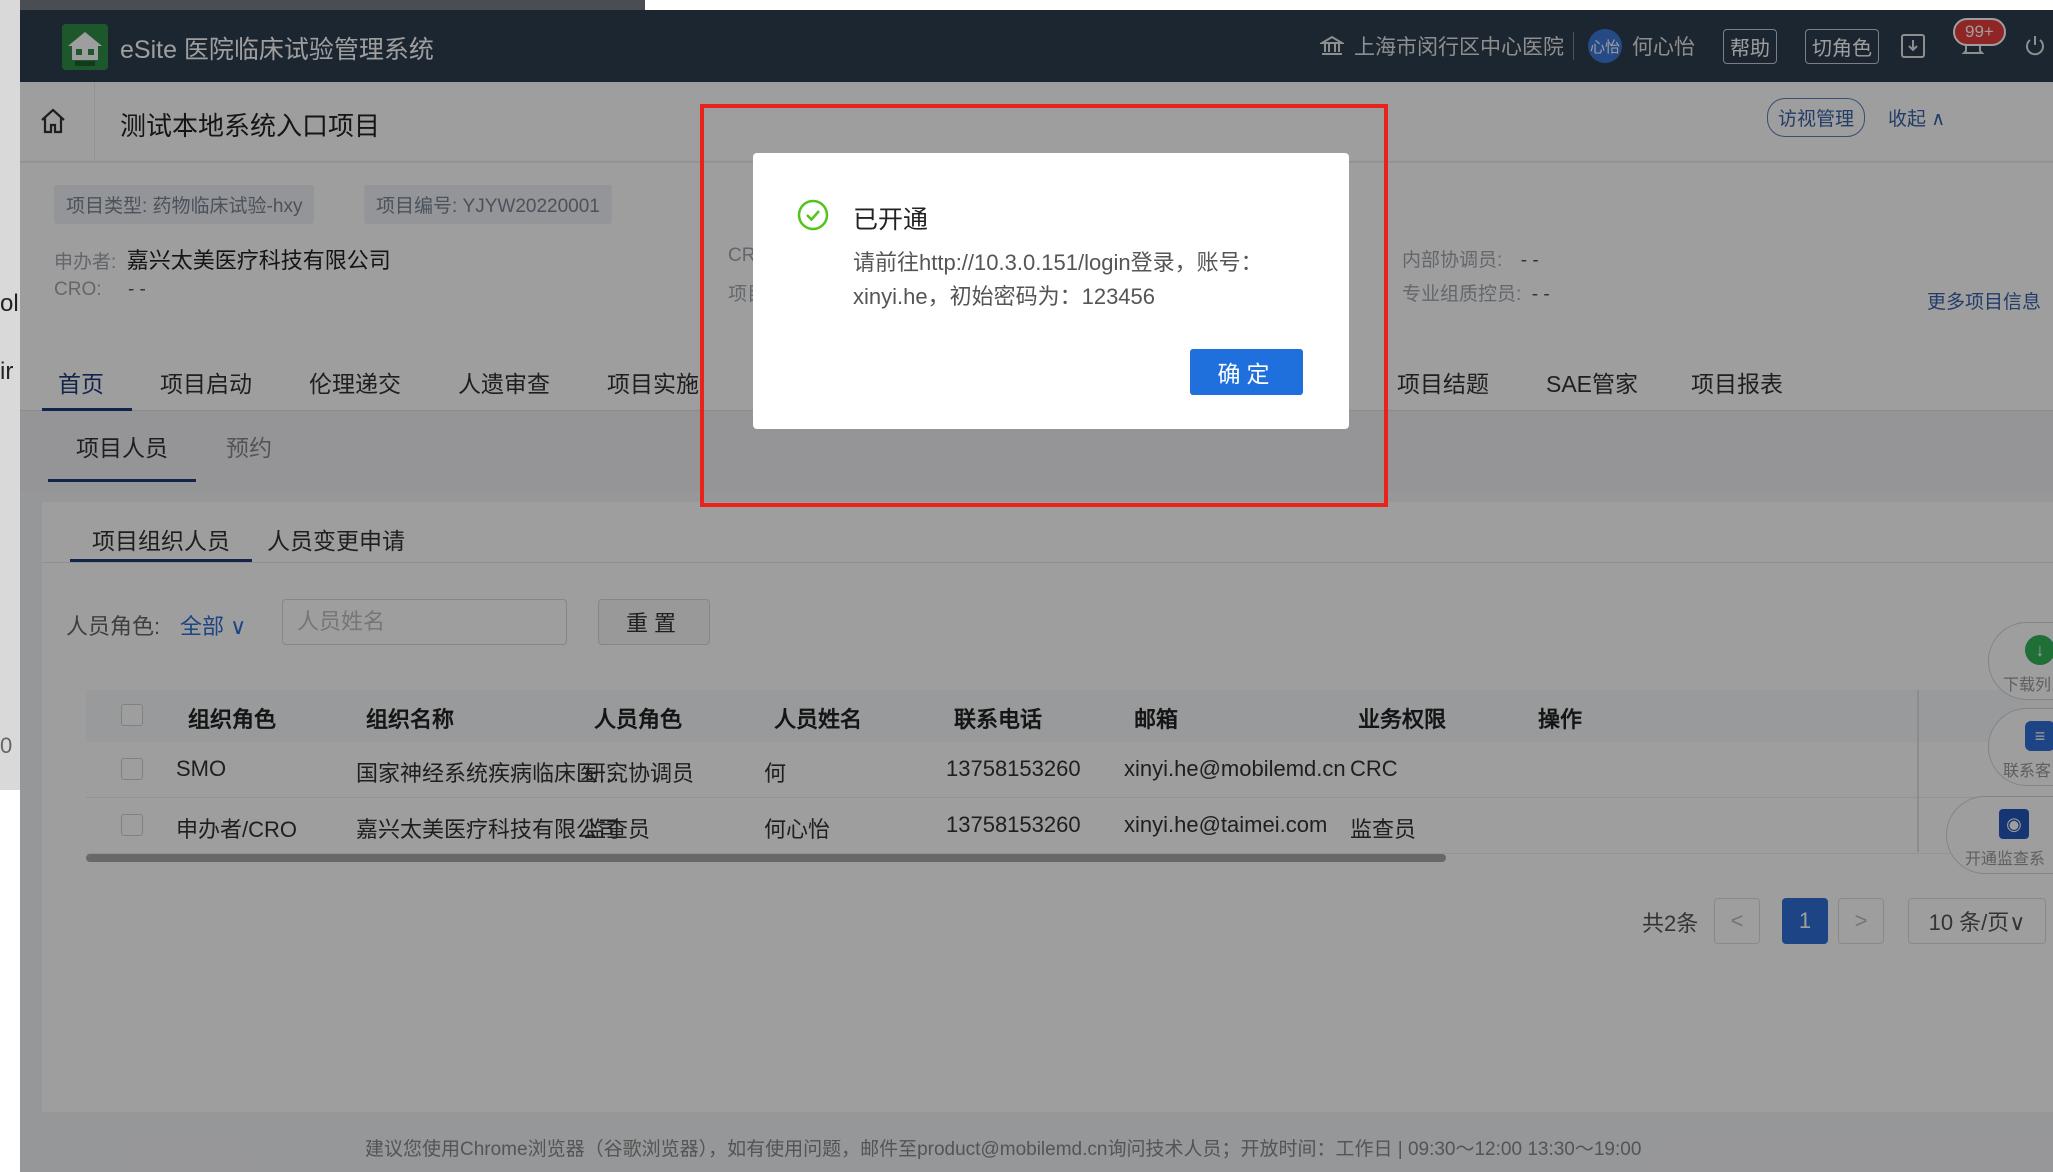  What do you see at coordinates (1044, 305) in the screenshot?
I see `highlight-box` at bounding box center [1044, 305].